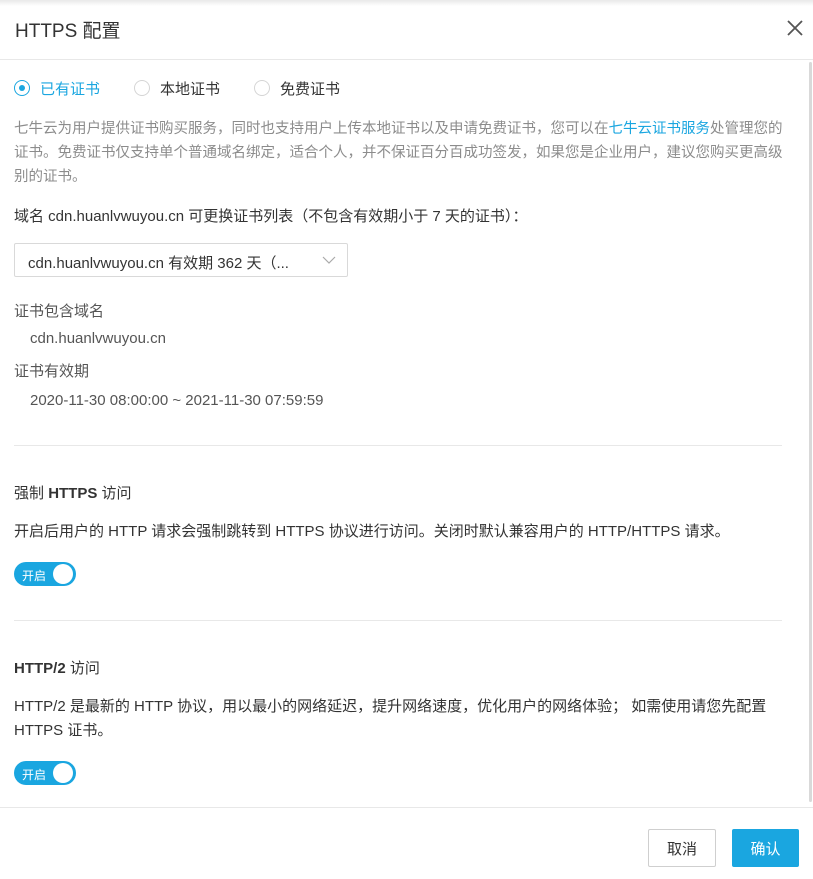  What do you see at coordinates (70, 89) in the screenshot?
I see `radio-label: 已有证书` at bounding box center [70, 89].